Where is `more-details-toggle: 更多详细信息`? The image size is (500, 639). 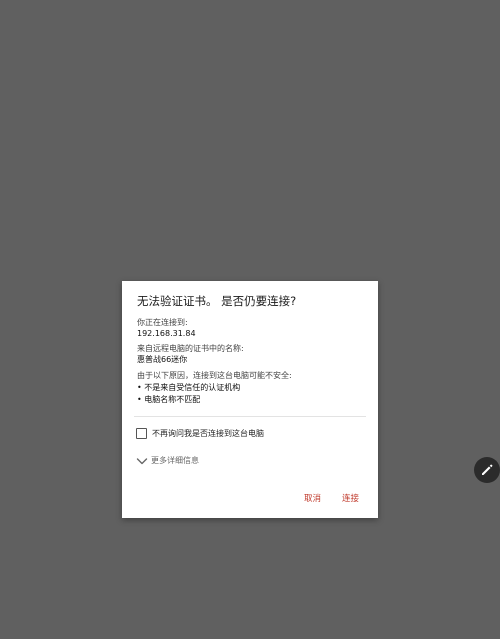
more-details-toggle: 更多详细信息 is located at coordinates (167, 460).